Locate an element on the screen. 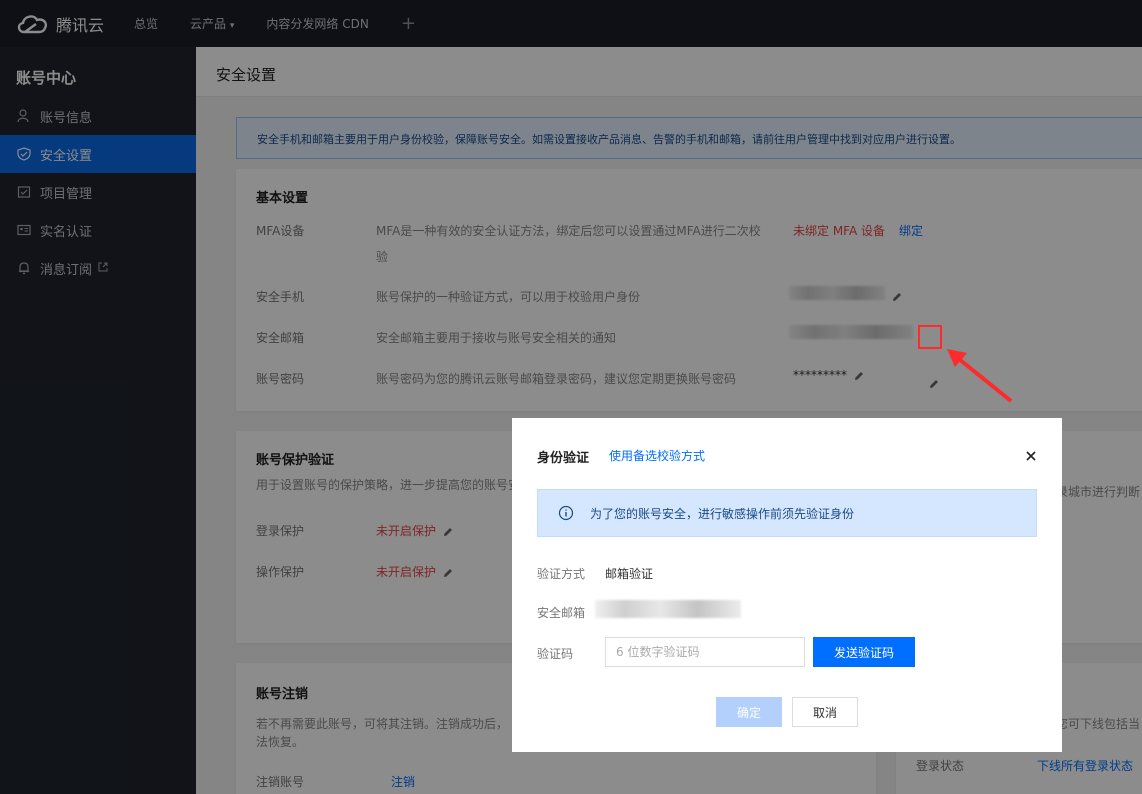  annotation-highlight is located at coordinates (930, 337).